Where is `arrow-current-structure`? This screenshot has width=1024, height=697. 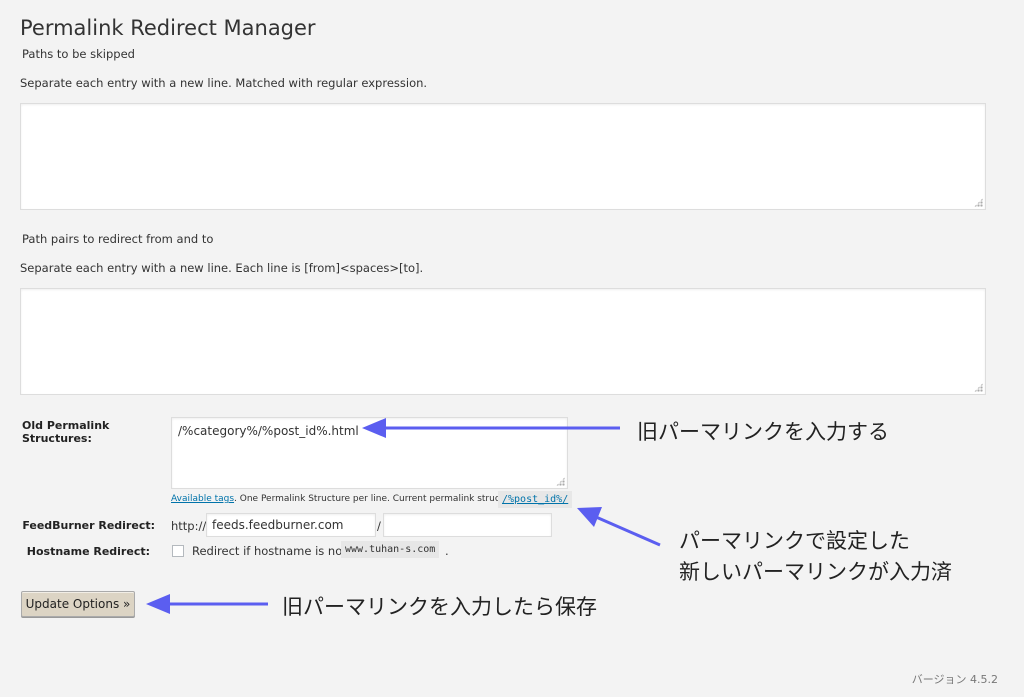 arrow-current-structure is located at coordinates (619, 527).